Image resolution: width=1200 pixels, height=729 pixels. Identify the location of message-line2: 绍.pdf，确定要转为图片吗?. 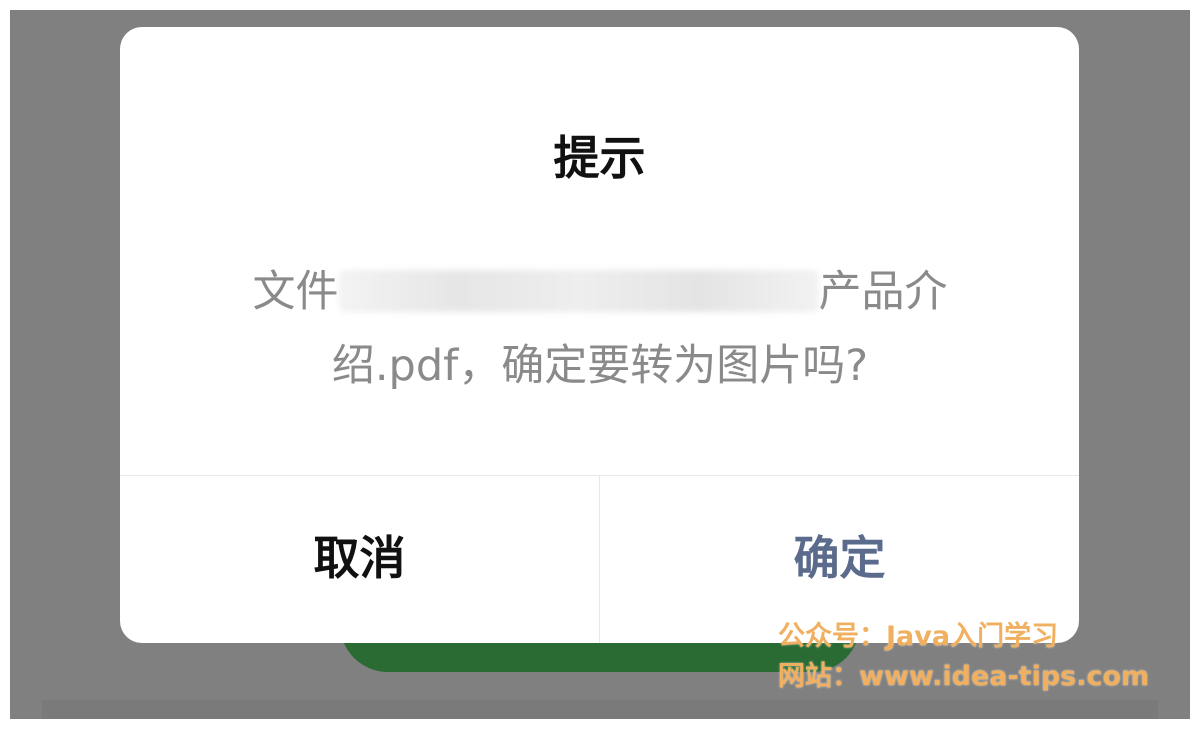
(600, 366).